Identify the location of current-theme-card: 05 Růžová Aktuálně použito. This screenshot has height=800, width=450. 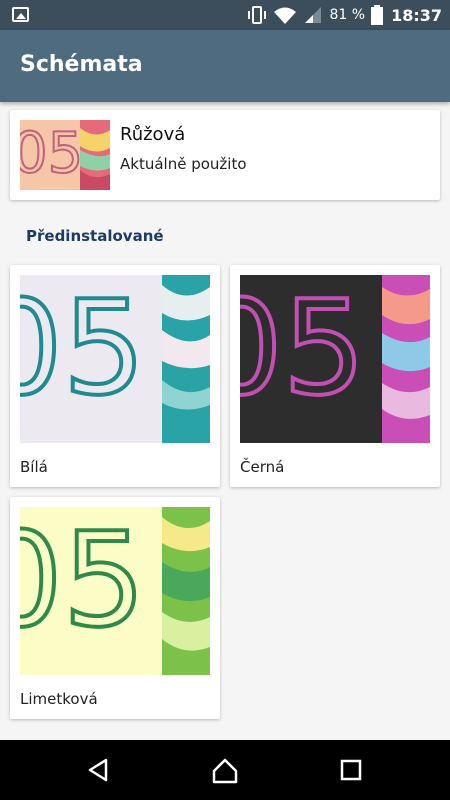
(225, 155).